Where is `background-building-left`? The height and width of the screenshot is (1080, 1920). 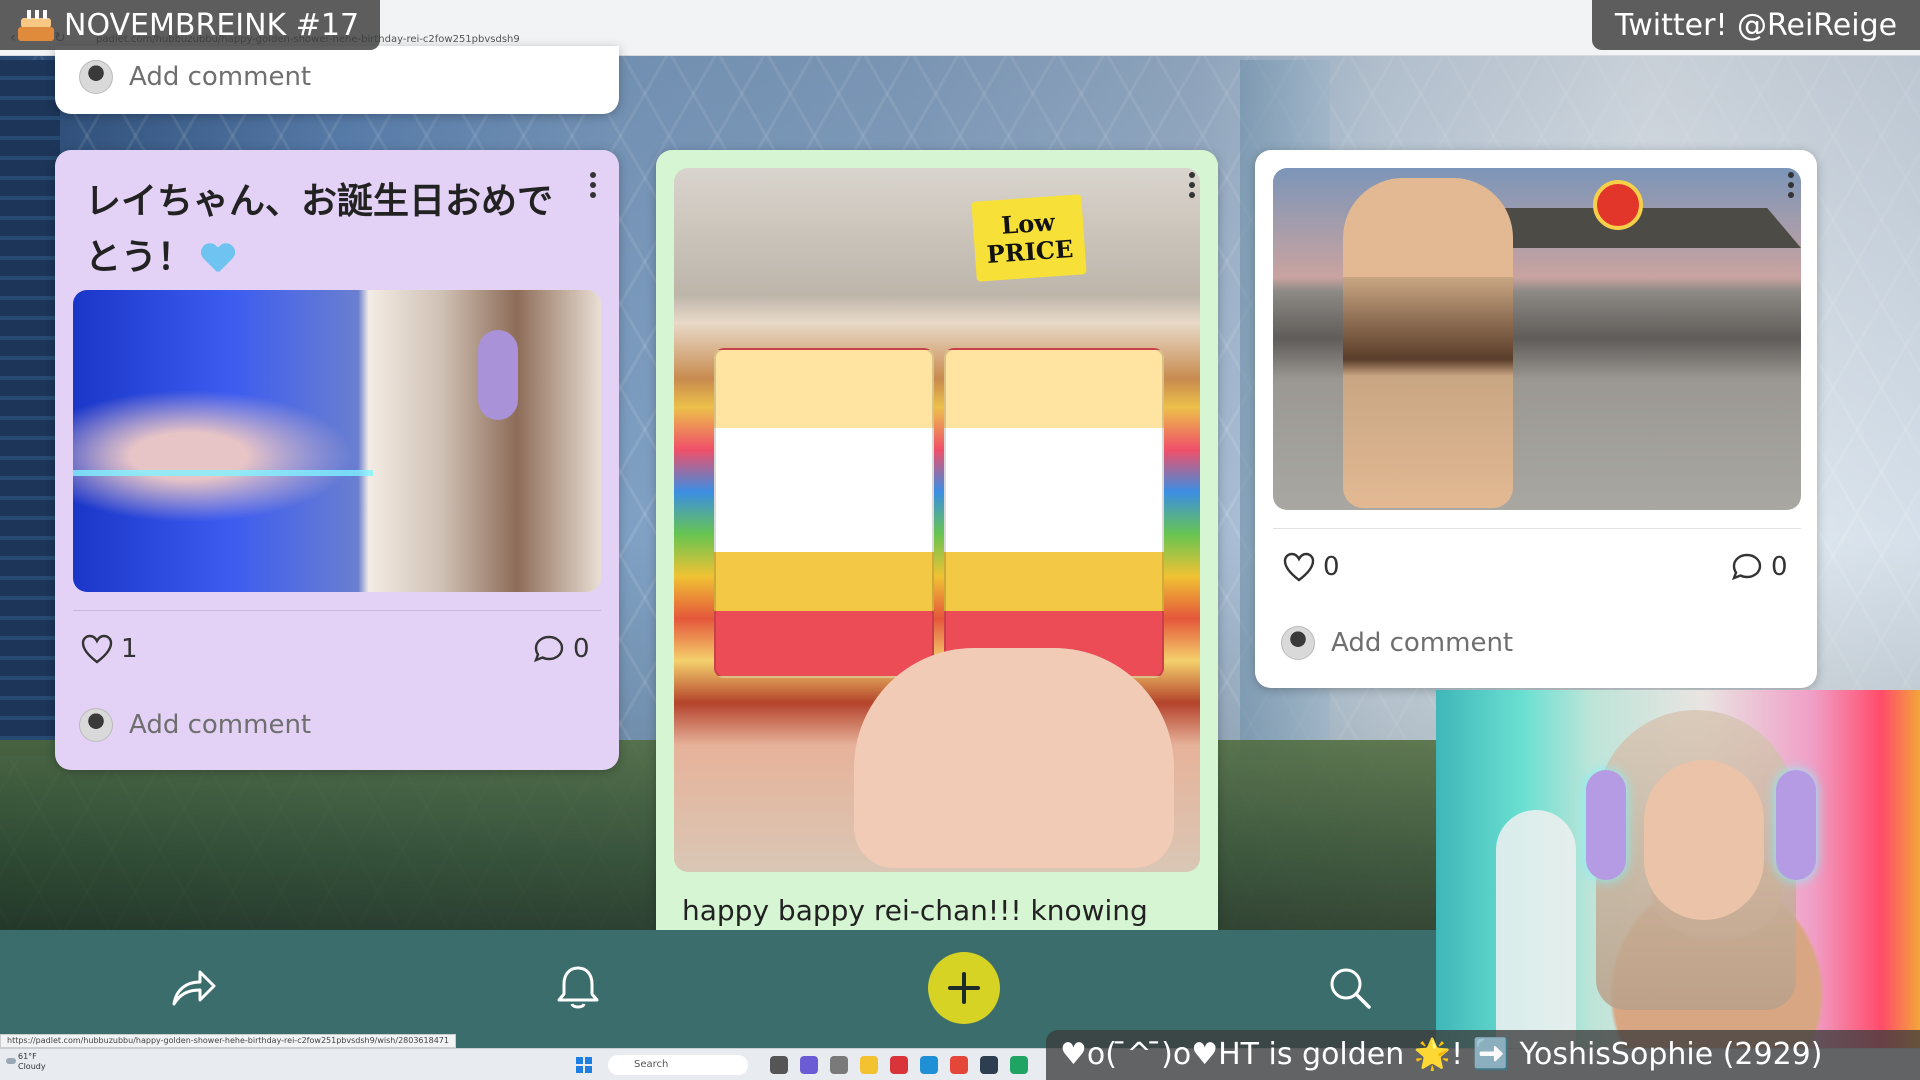 background-building-left is located at coordinates (30, 410).